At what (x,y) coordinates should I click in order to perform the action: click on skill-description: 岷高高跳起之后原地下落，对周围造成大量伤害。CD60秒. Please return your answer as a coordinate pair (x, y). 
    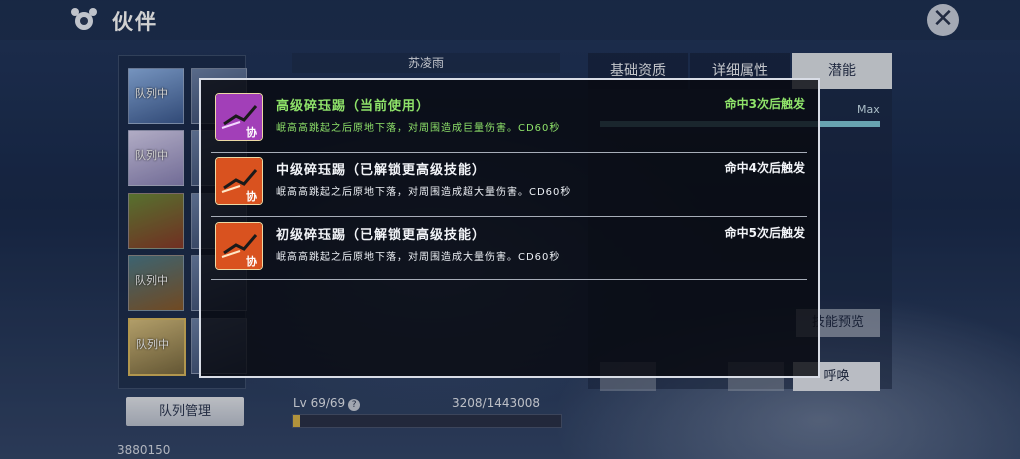
    Looking at the image, I should click on (418, 257).